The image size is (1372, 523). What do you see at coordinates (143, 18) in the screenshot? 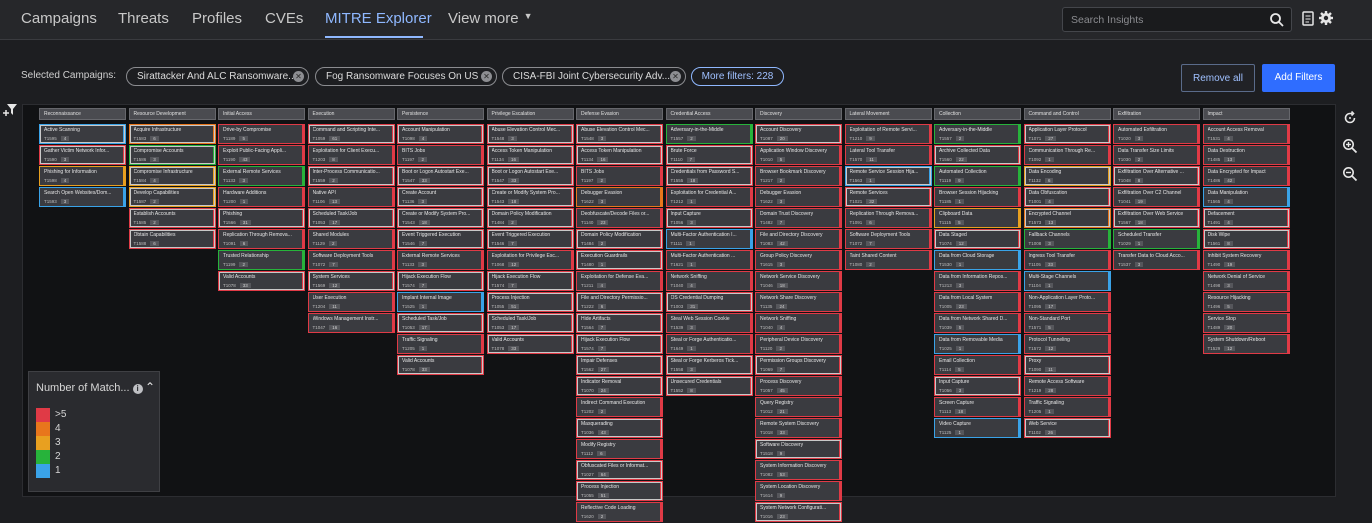
I see `tab-threats: Threats` at bounding box center [143, 18].